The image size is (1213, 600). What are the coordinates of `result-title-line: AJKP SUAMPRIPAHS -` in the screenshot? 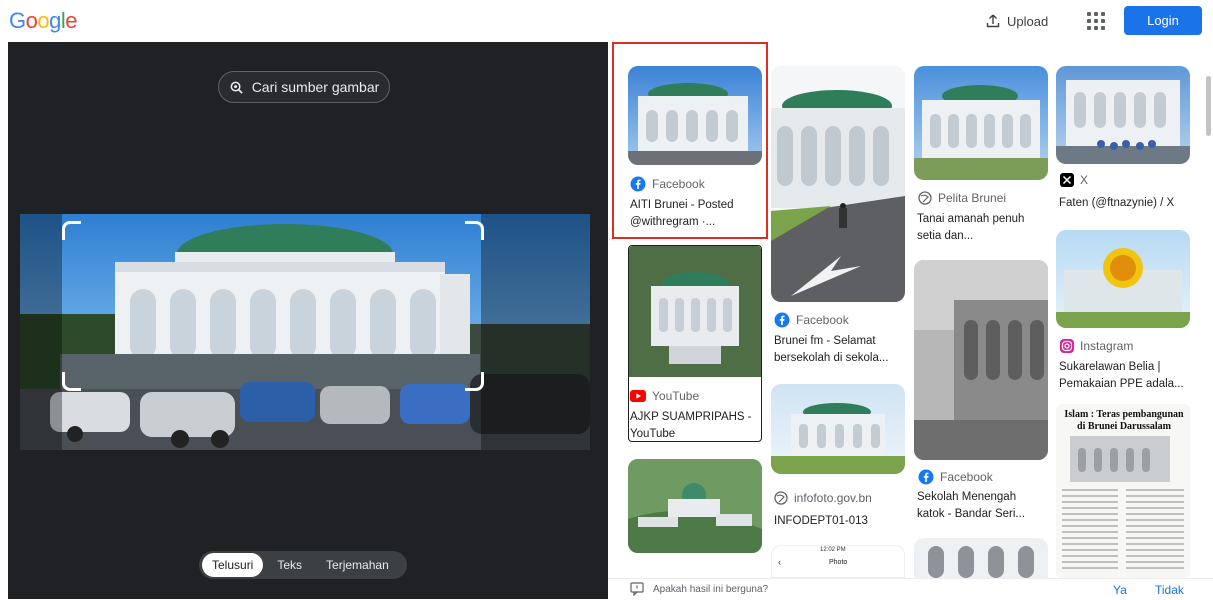 It's located at (691, 417).